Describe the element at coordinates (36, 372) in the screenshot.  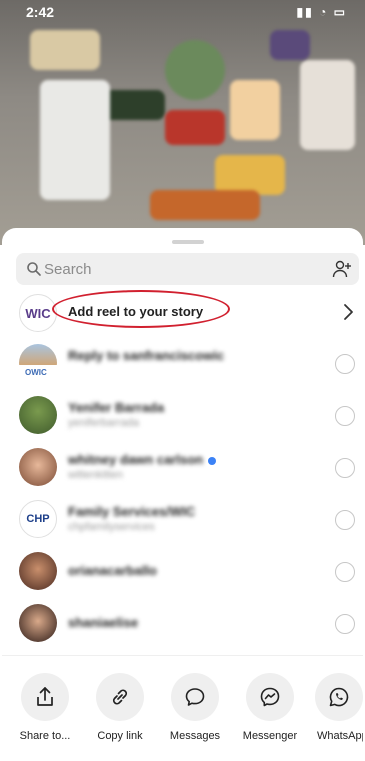
I see `avatar-label: OWIC` at that location.